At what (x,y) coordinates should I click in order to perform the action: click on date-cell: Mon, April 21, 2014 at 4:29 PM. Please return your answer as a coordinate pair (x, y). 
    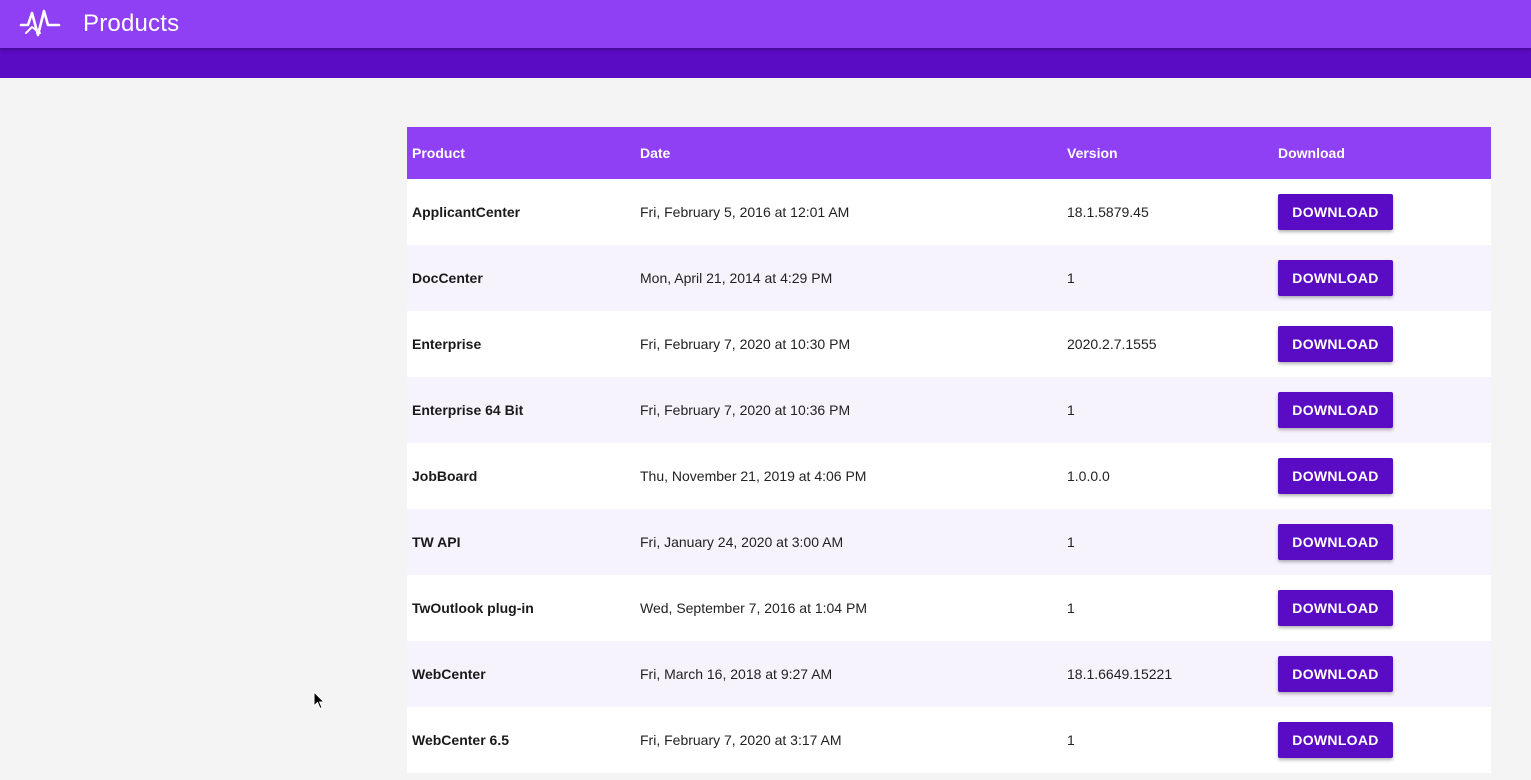
    Looking at the image, I should click on (736, 278).